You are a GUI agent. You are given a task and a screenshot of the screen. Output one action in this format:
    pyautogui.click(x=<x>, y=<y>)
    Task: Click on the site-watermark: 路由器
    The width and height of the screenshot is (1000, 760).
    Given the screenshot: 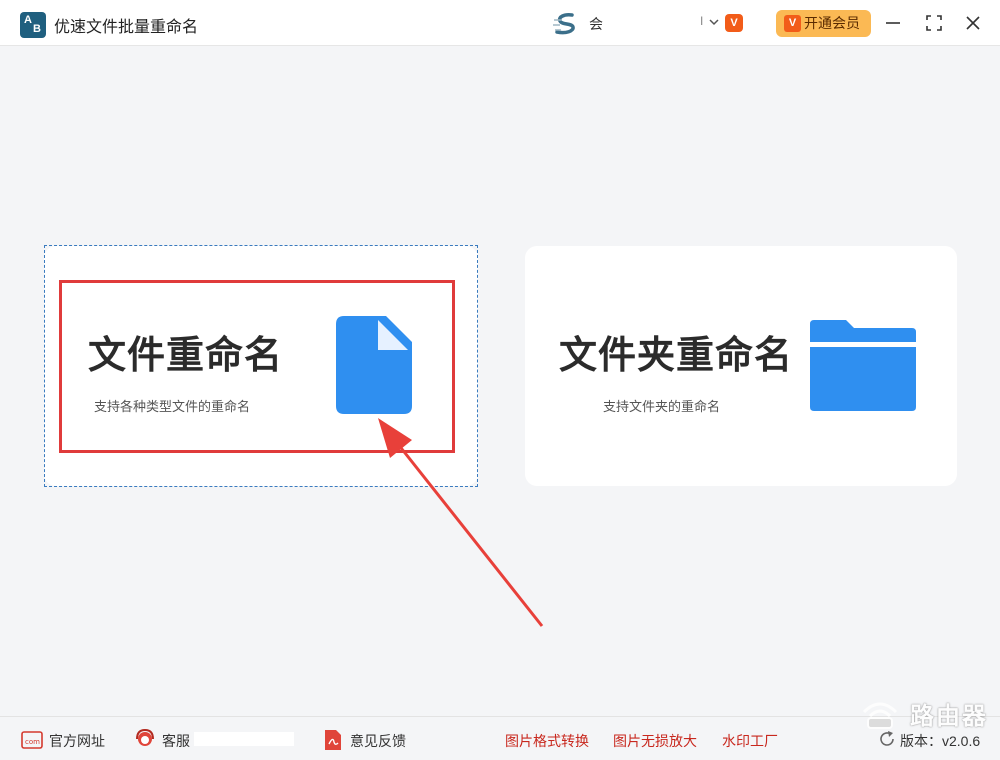 What is the action you would take?
    pyautogui.click(x=925, y=712)
    